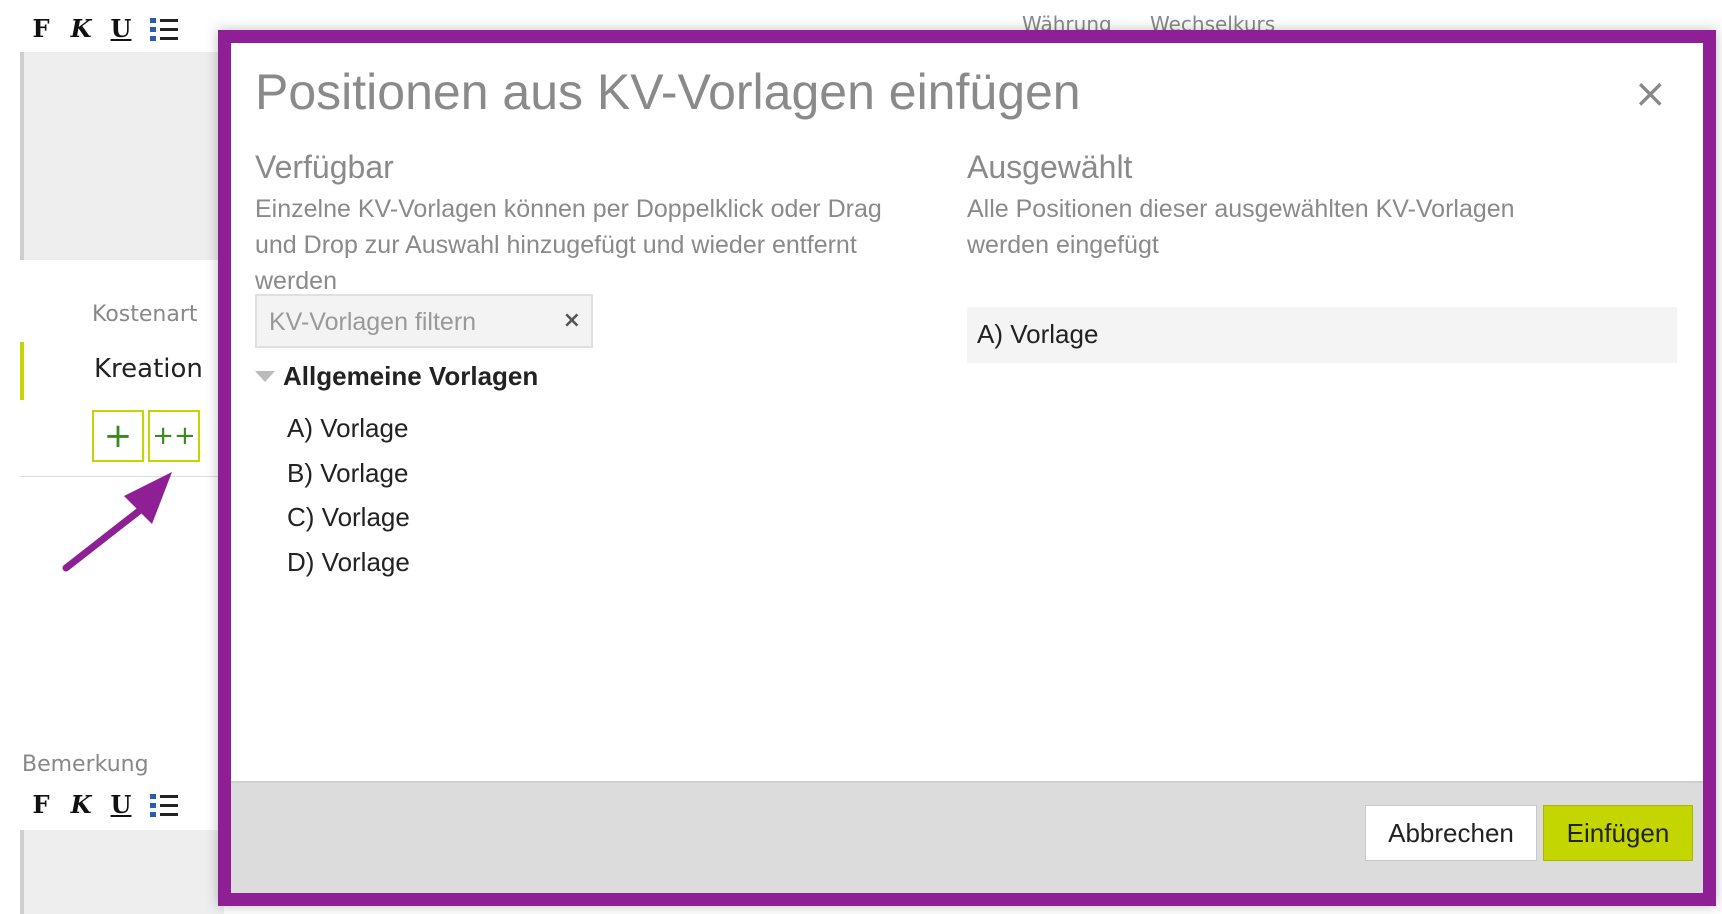 The image size is (1722, 914). What do you see at coordinates (148, 369) in the screenshot?
I see `kreation-label: Kreation` at bounding box center [148, 369].